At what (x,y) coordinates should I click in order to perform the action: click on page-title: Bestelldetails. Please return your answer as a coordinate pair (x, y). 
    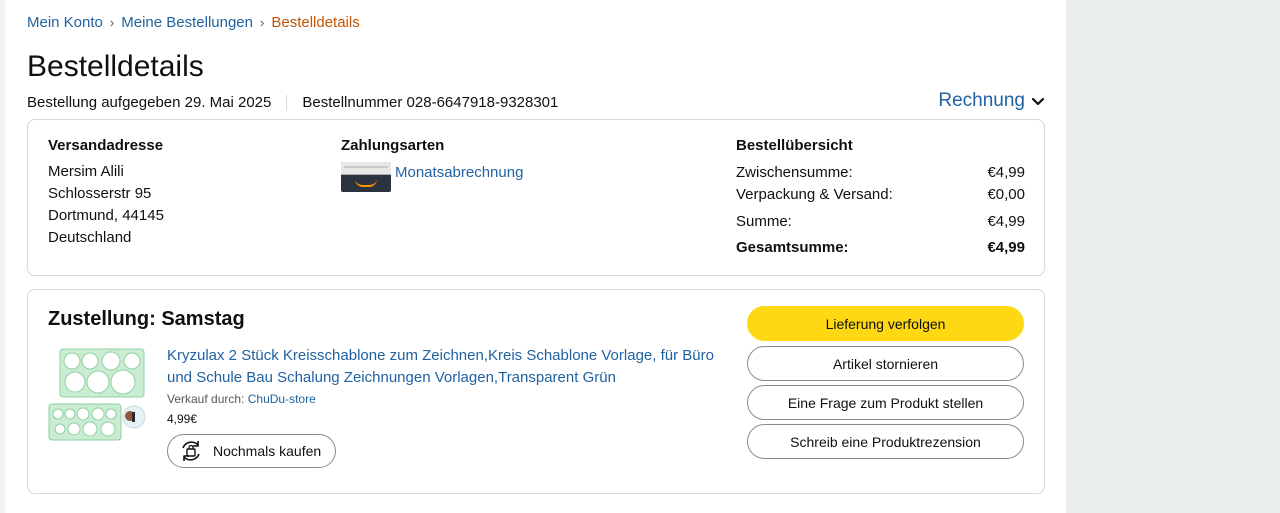
    Looking at the image, I should click on (115, 66).